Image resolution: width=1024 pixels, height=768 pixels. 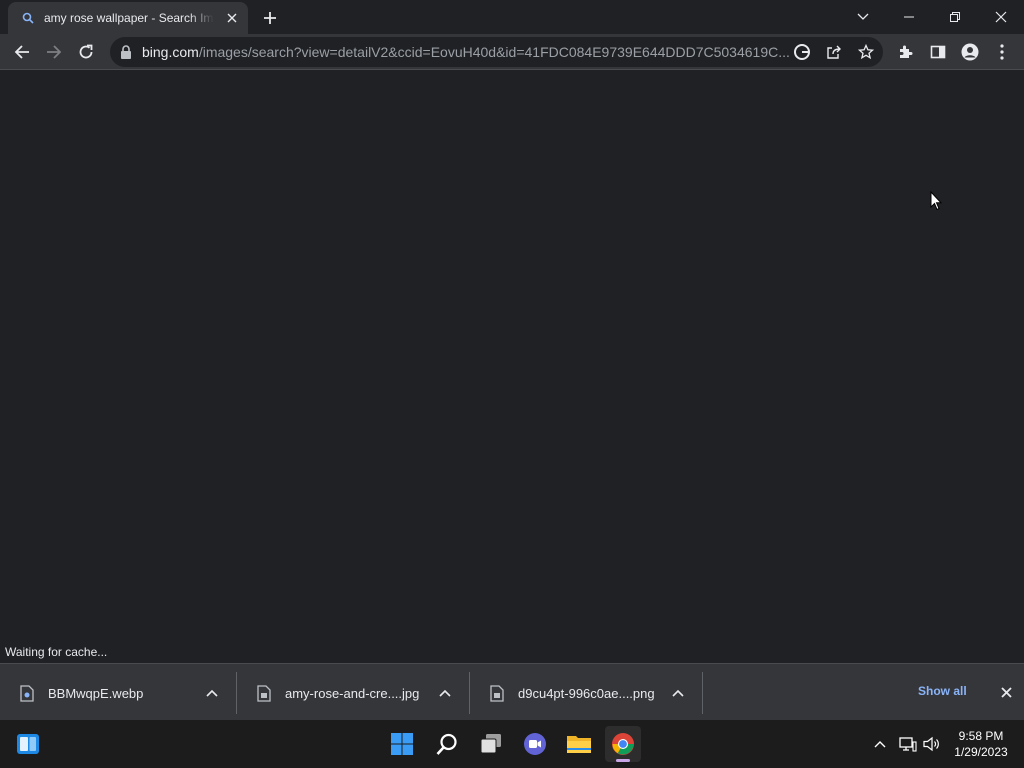 I want to click on start-menu-icon, so click(x=402, y=744).